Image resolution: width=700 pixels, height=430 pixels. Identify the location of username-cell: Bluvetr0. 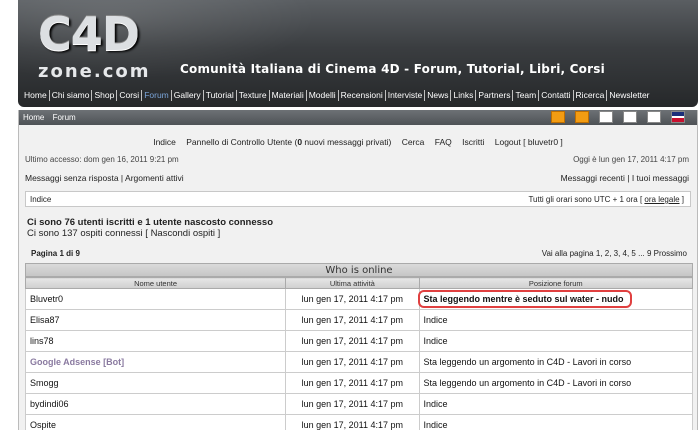
(155, 299).